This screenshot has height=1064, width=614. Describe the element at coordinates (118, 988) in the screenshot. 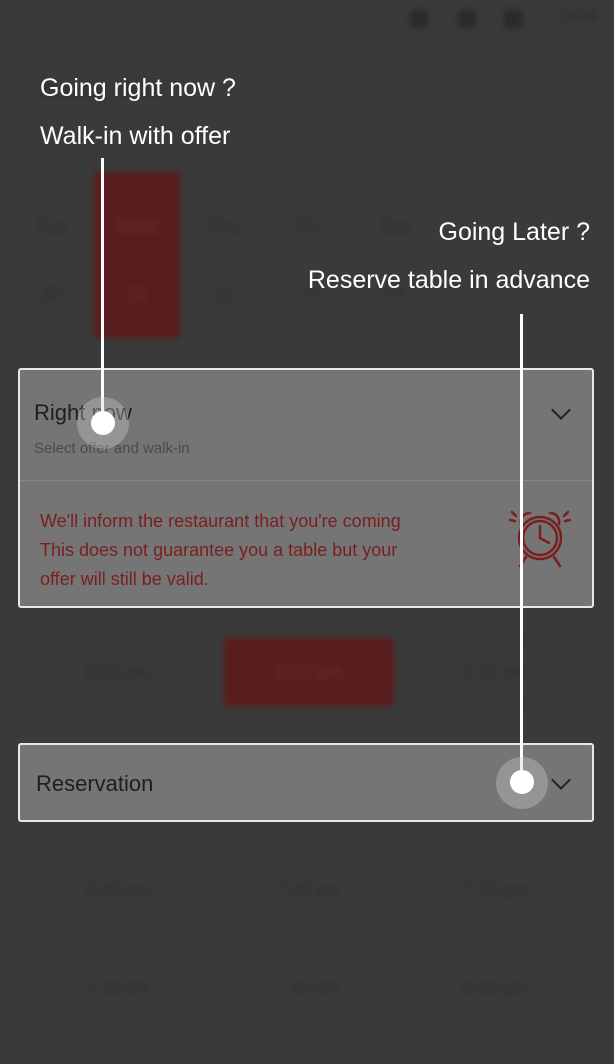

I see `time-slot: 7:30 pm` at that location.